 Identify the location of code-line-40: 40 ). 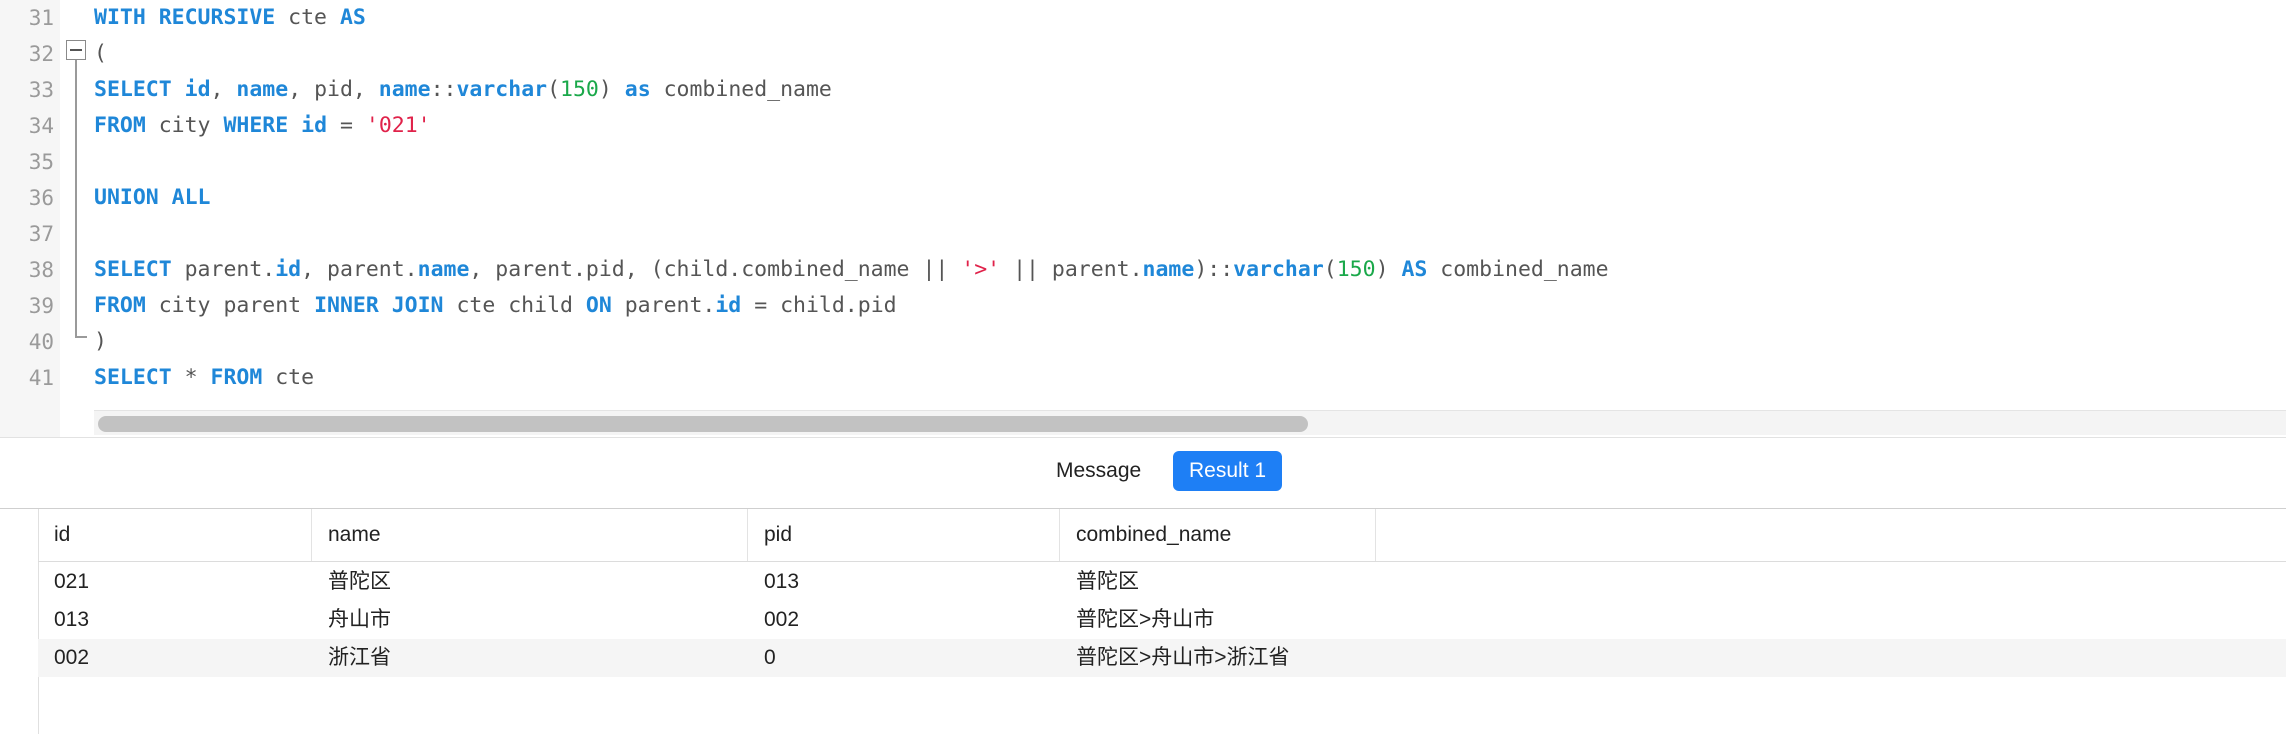
(1143, 342).